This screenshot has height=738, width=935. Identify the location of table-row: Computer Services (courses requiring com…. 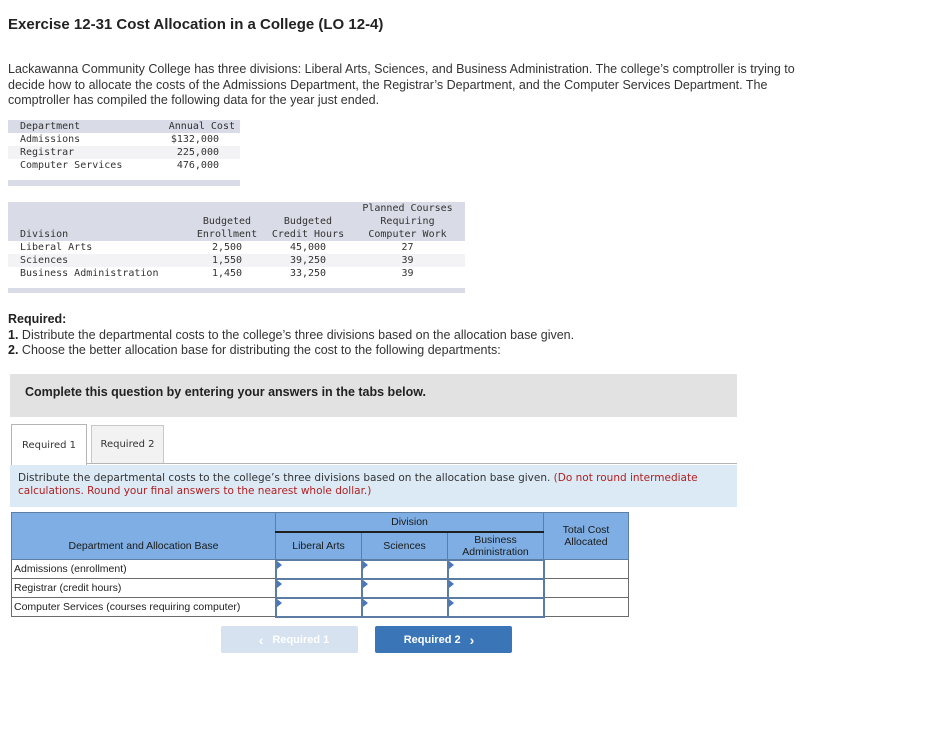
(320, 607).